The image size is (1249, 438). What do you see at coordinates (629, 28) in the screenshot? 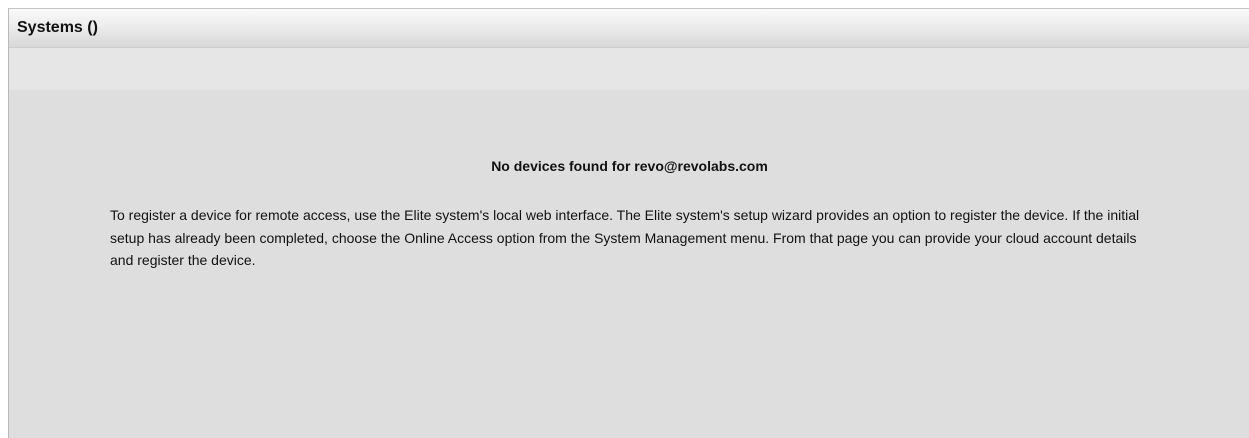
I see `panel-header: Systems ()` at bounding box center [629, 28].